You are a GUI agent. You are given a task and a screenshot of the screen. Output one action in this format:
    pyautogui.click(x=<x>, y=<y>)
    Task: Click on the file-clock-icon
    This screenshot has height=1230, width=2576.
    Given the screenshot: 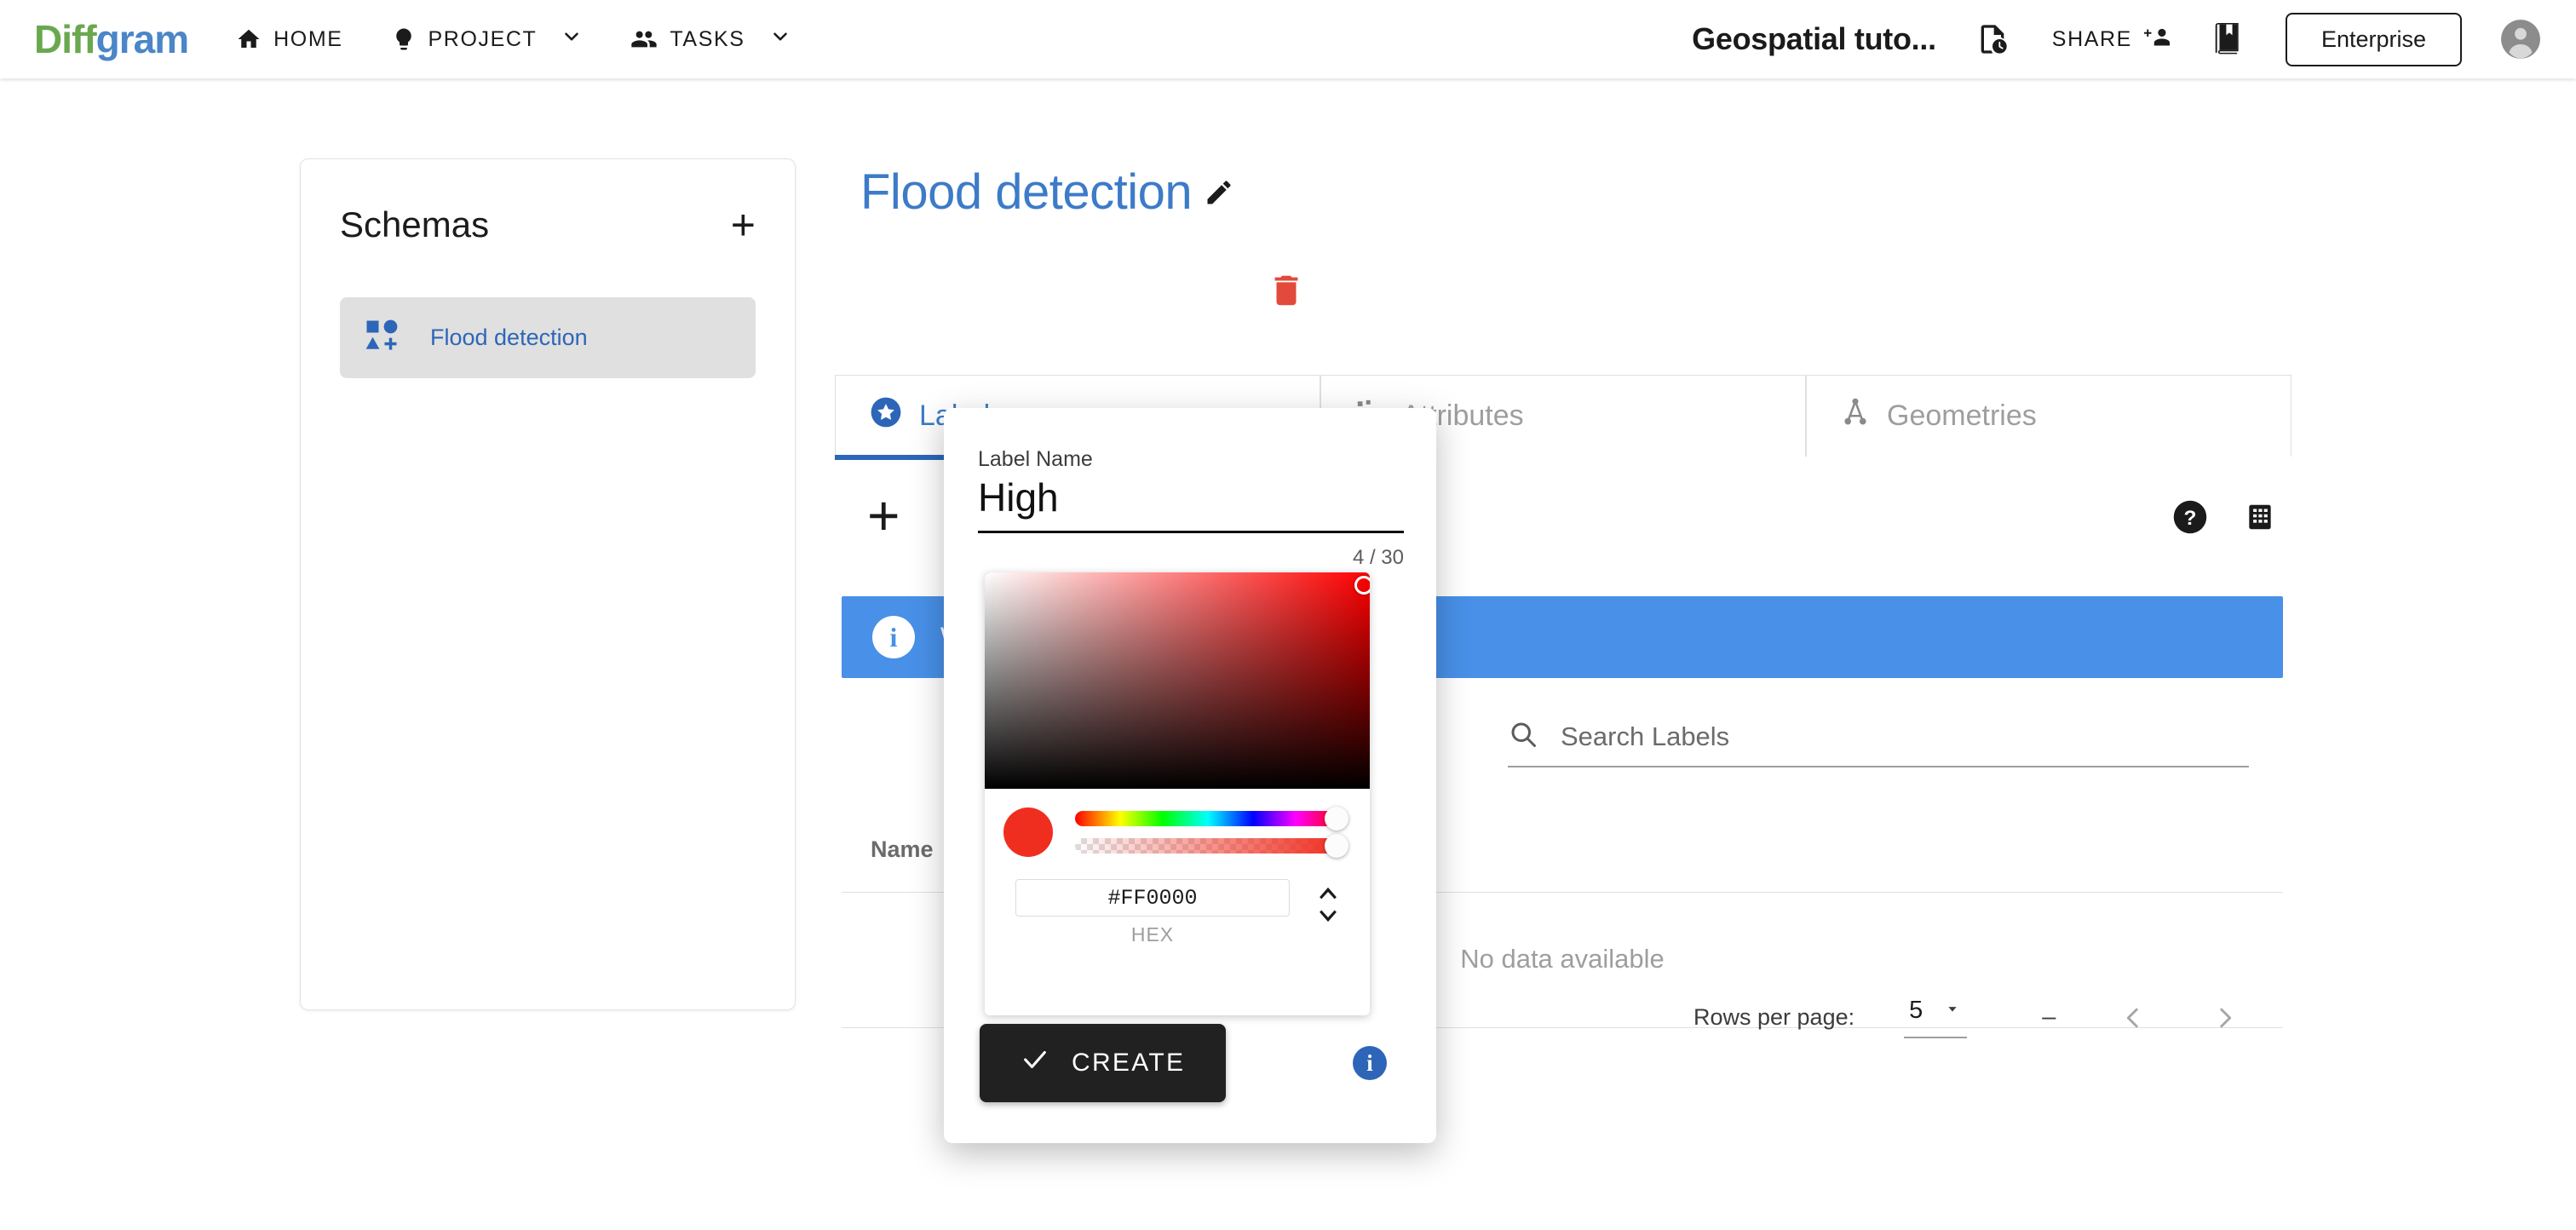 What is the action you would take?
    pyautogui.click(x=1993, y=39)
    